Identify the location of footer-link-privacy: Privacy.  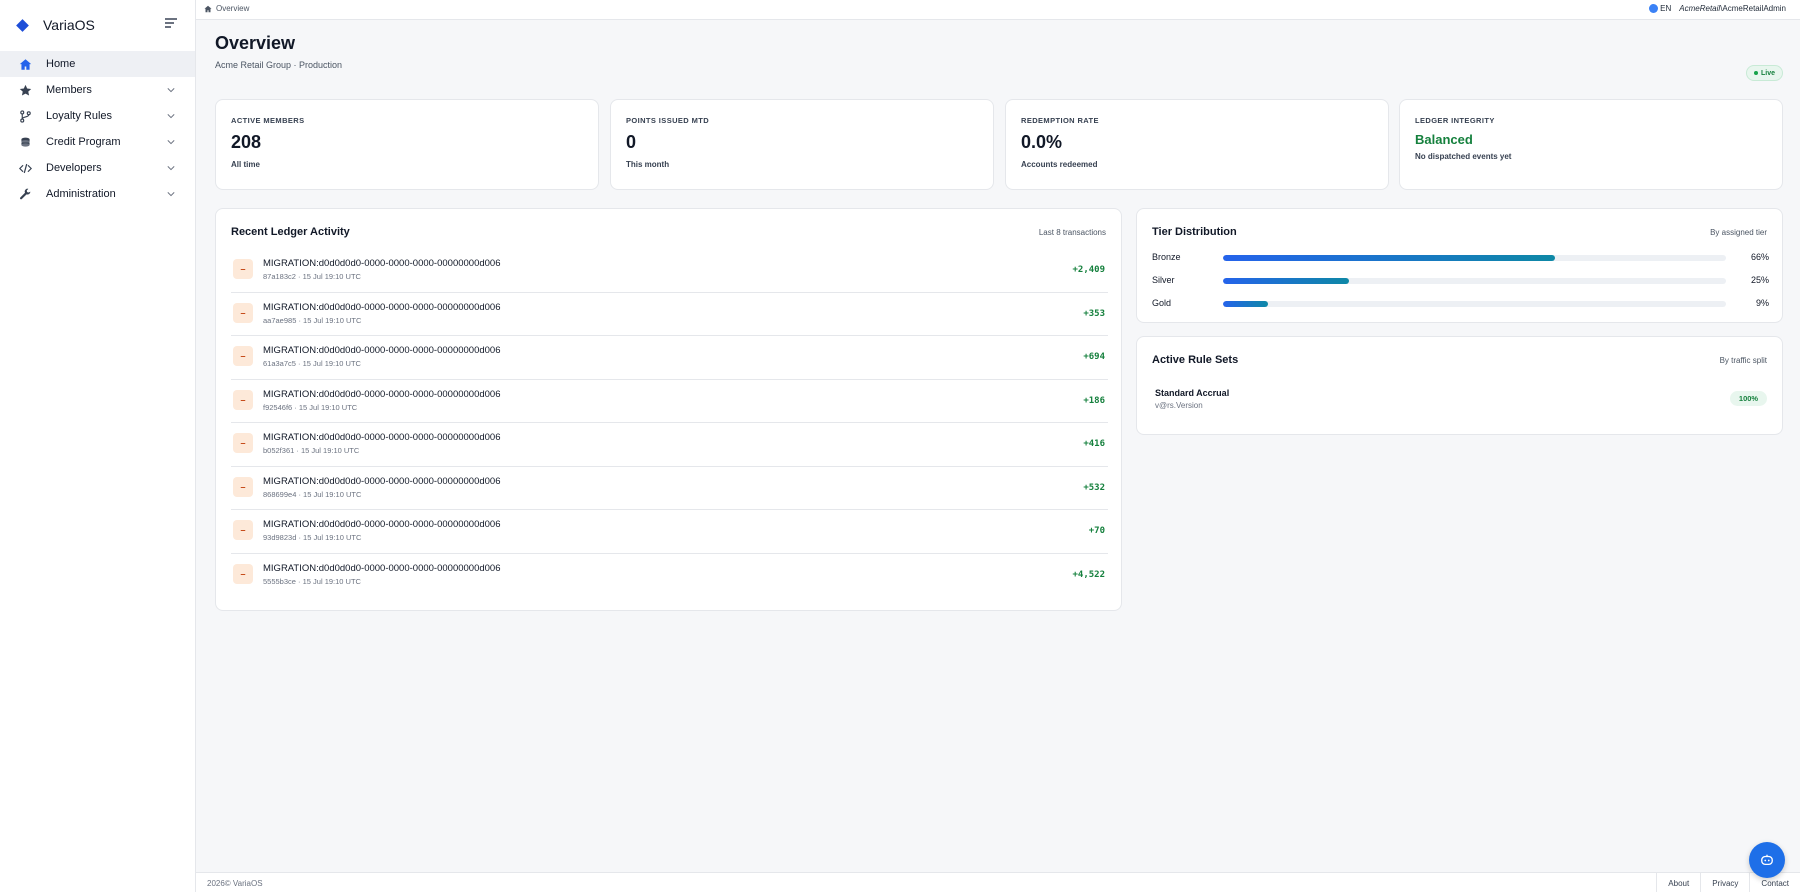
(1724, 882).